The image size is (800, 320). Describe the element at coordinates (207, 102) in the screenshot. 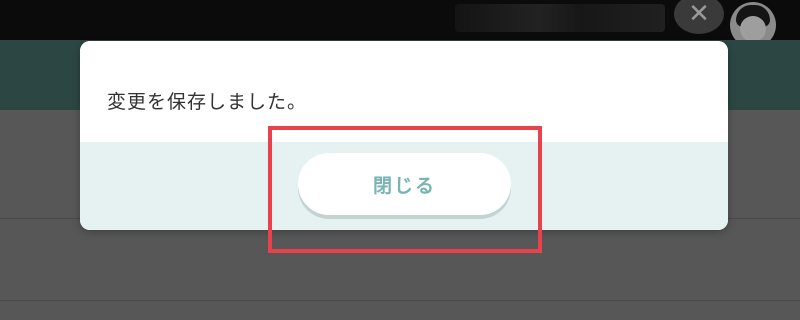

I see `dialog-message: 変更を保存しました。` at that location.